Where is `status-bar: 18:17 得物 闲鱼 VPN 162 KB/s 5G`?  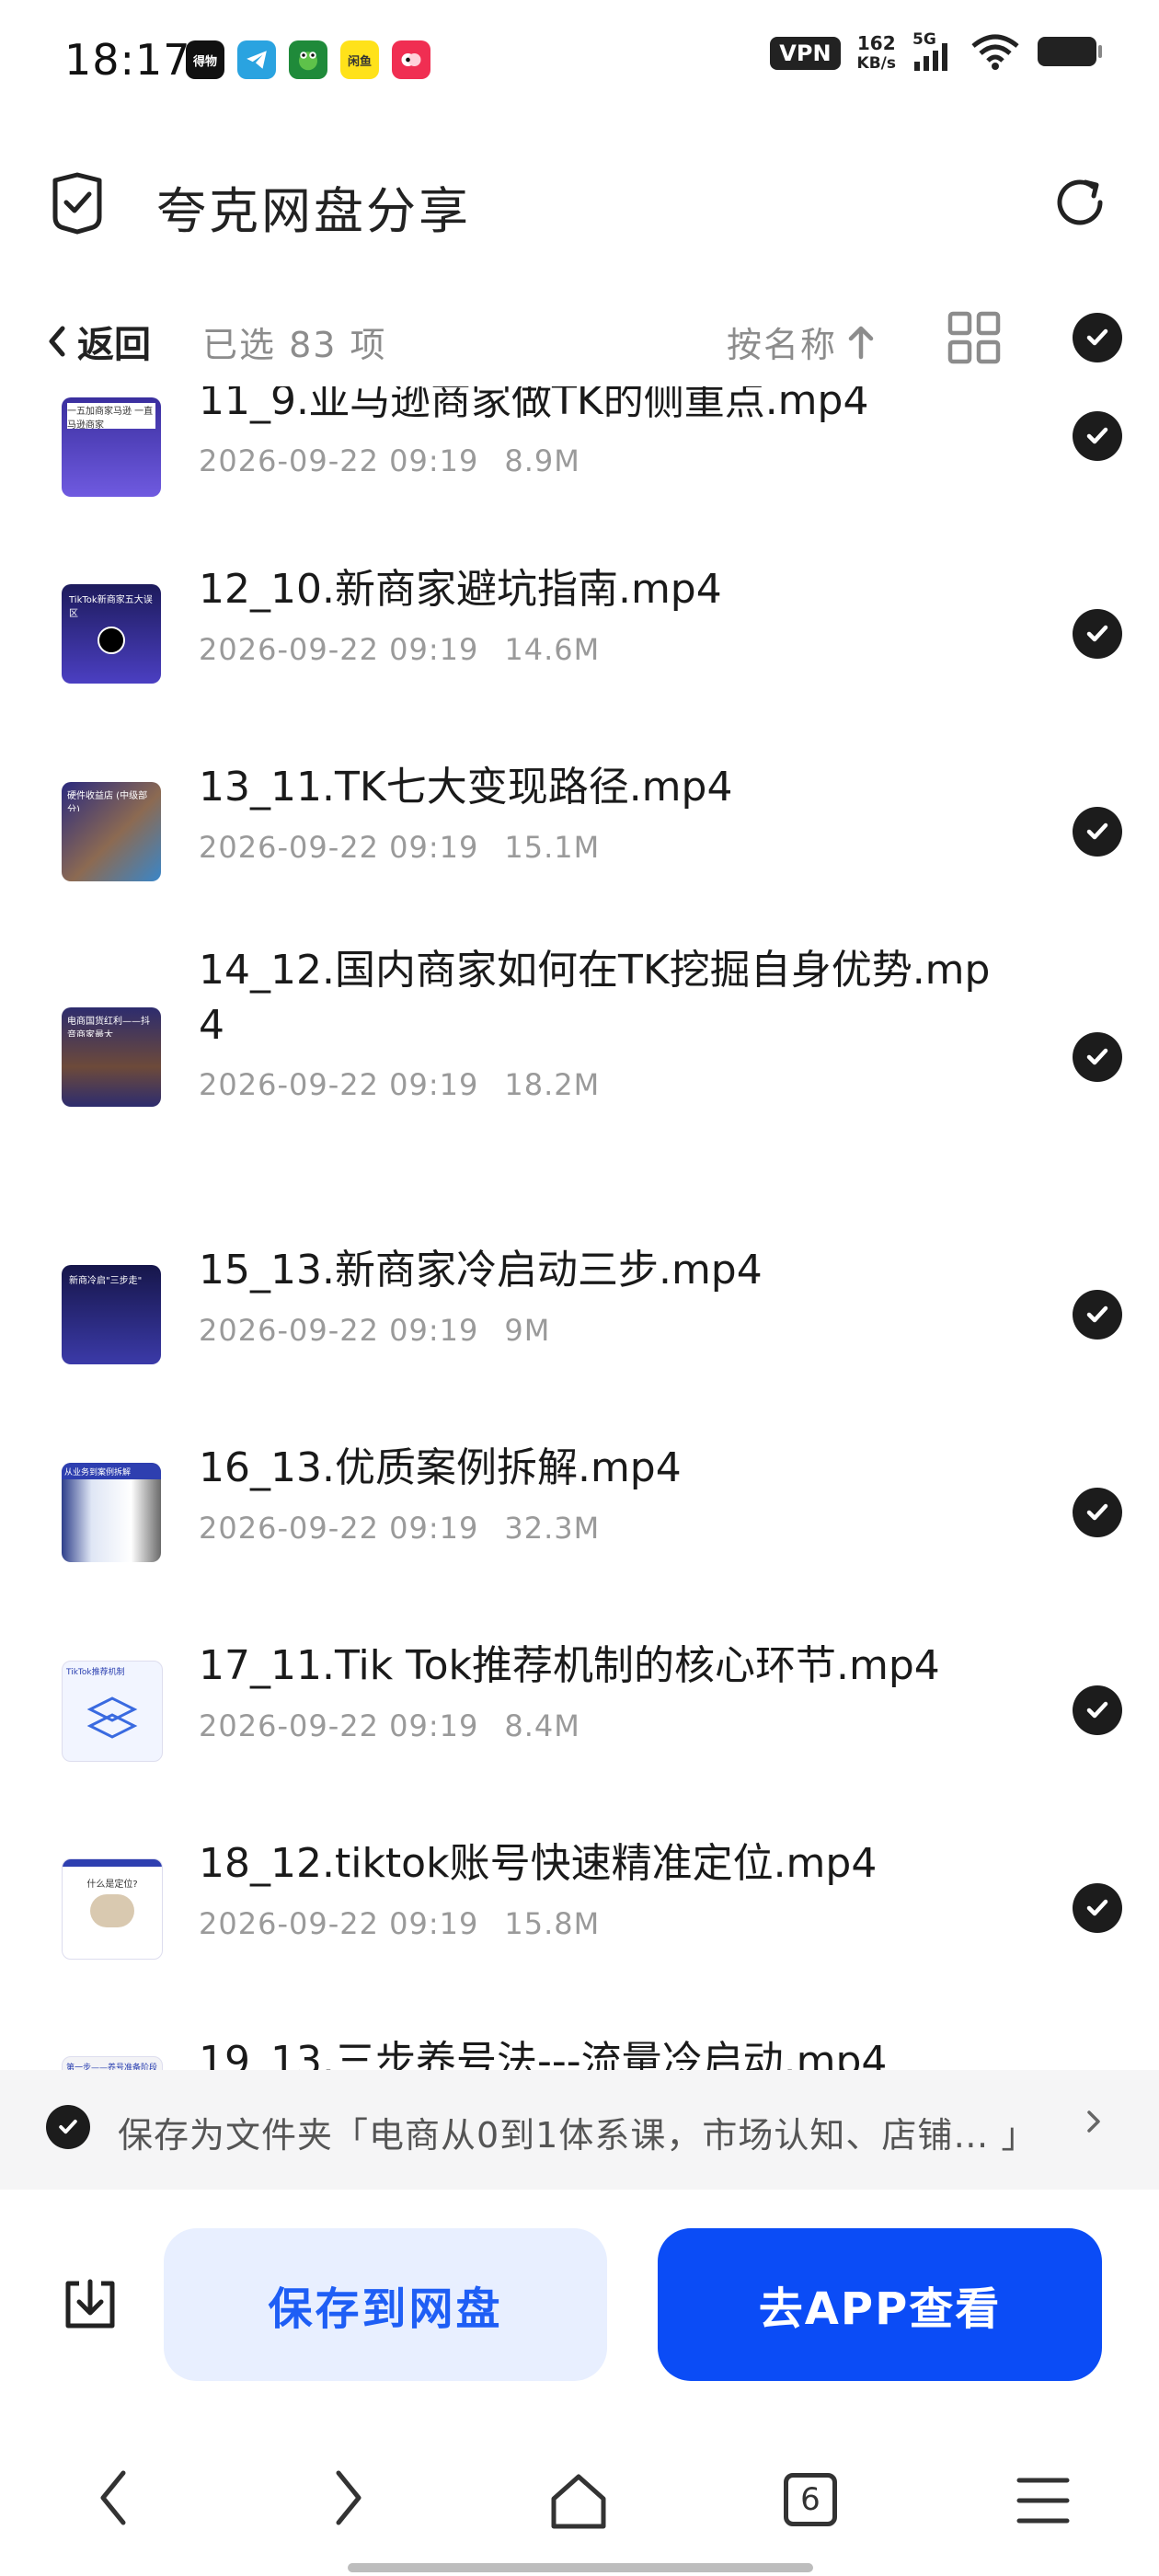 status-bar: 18:17 得物 闲鱼 VPN 162 KB/s 5G is located at coordinates (579, 64).